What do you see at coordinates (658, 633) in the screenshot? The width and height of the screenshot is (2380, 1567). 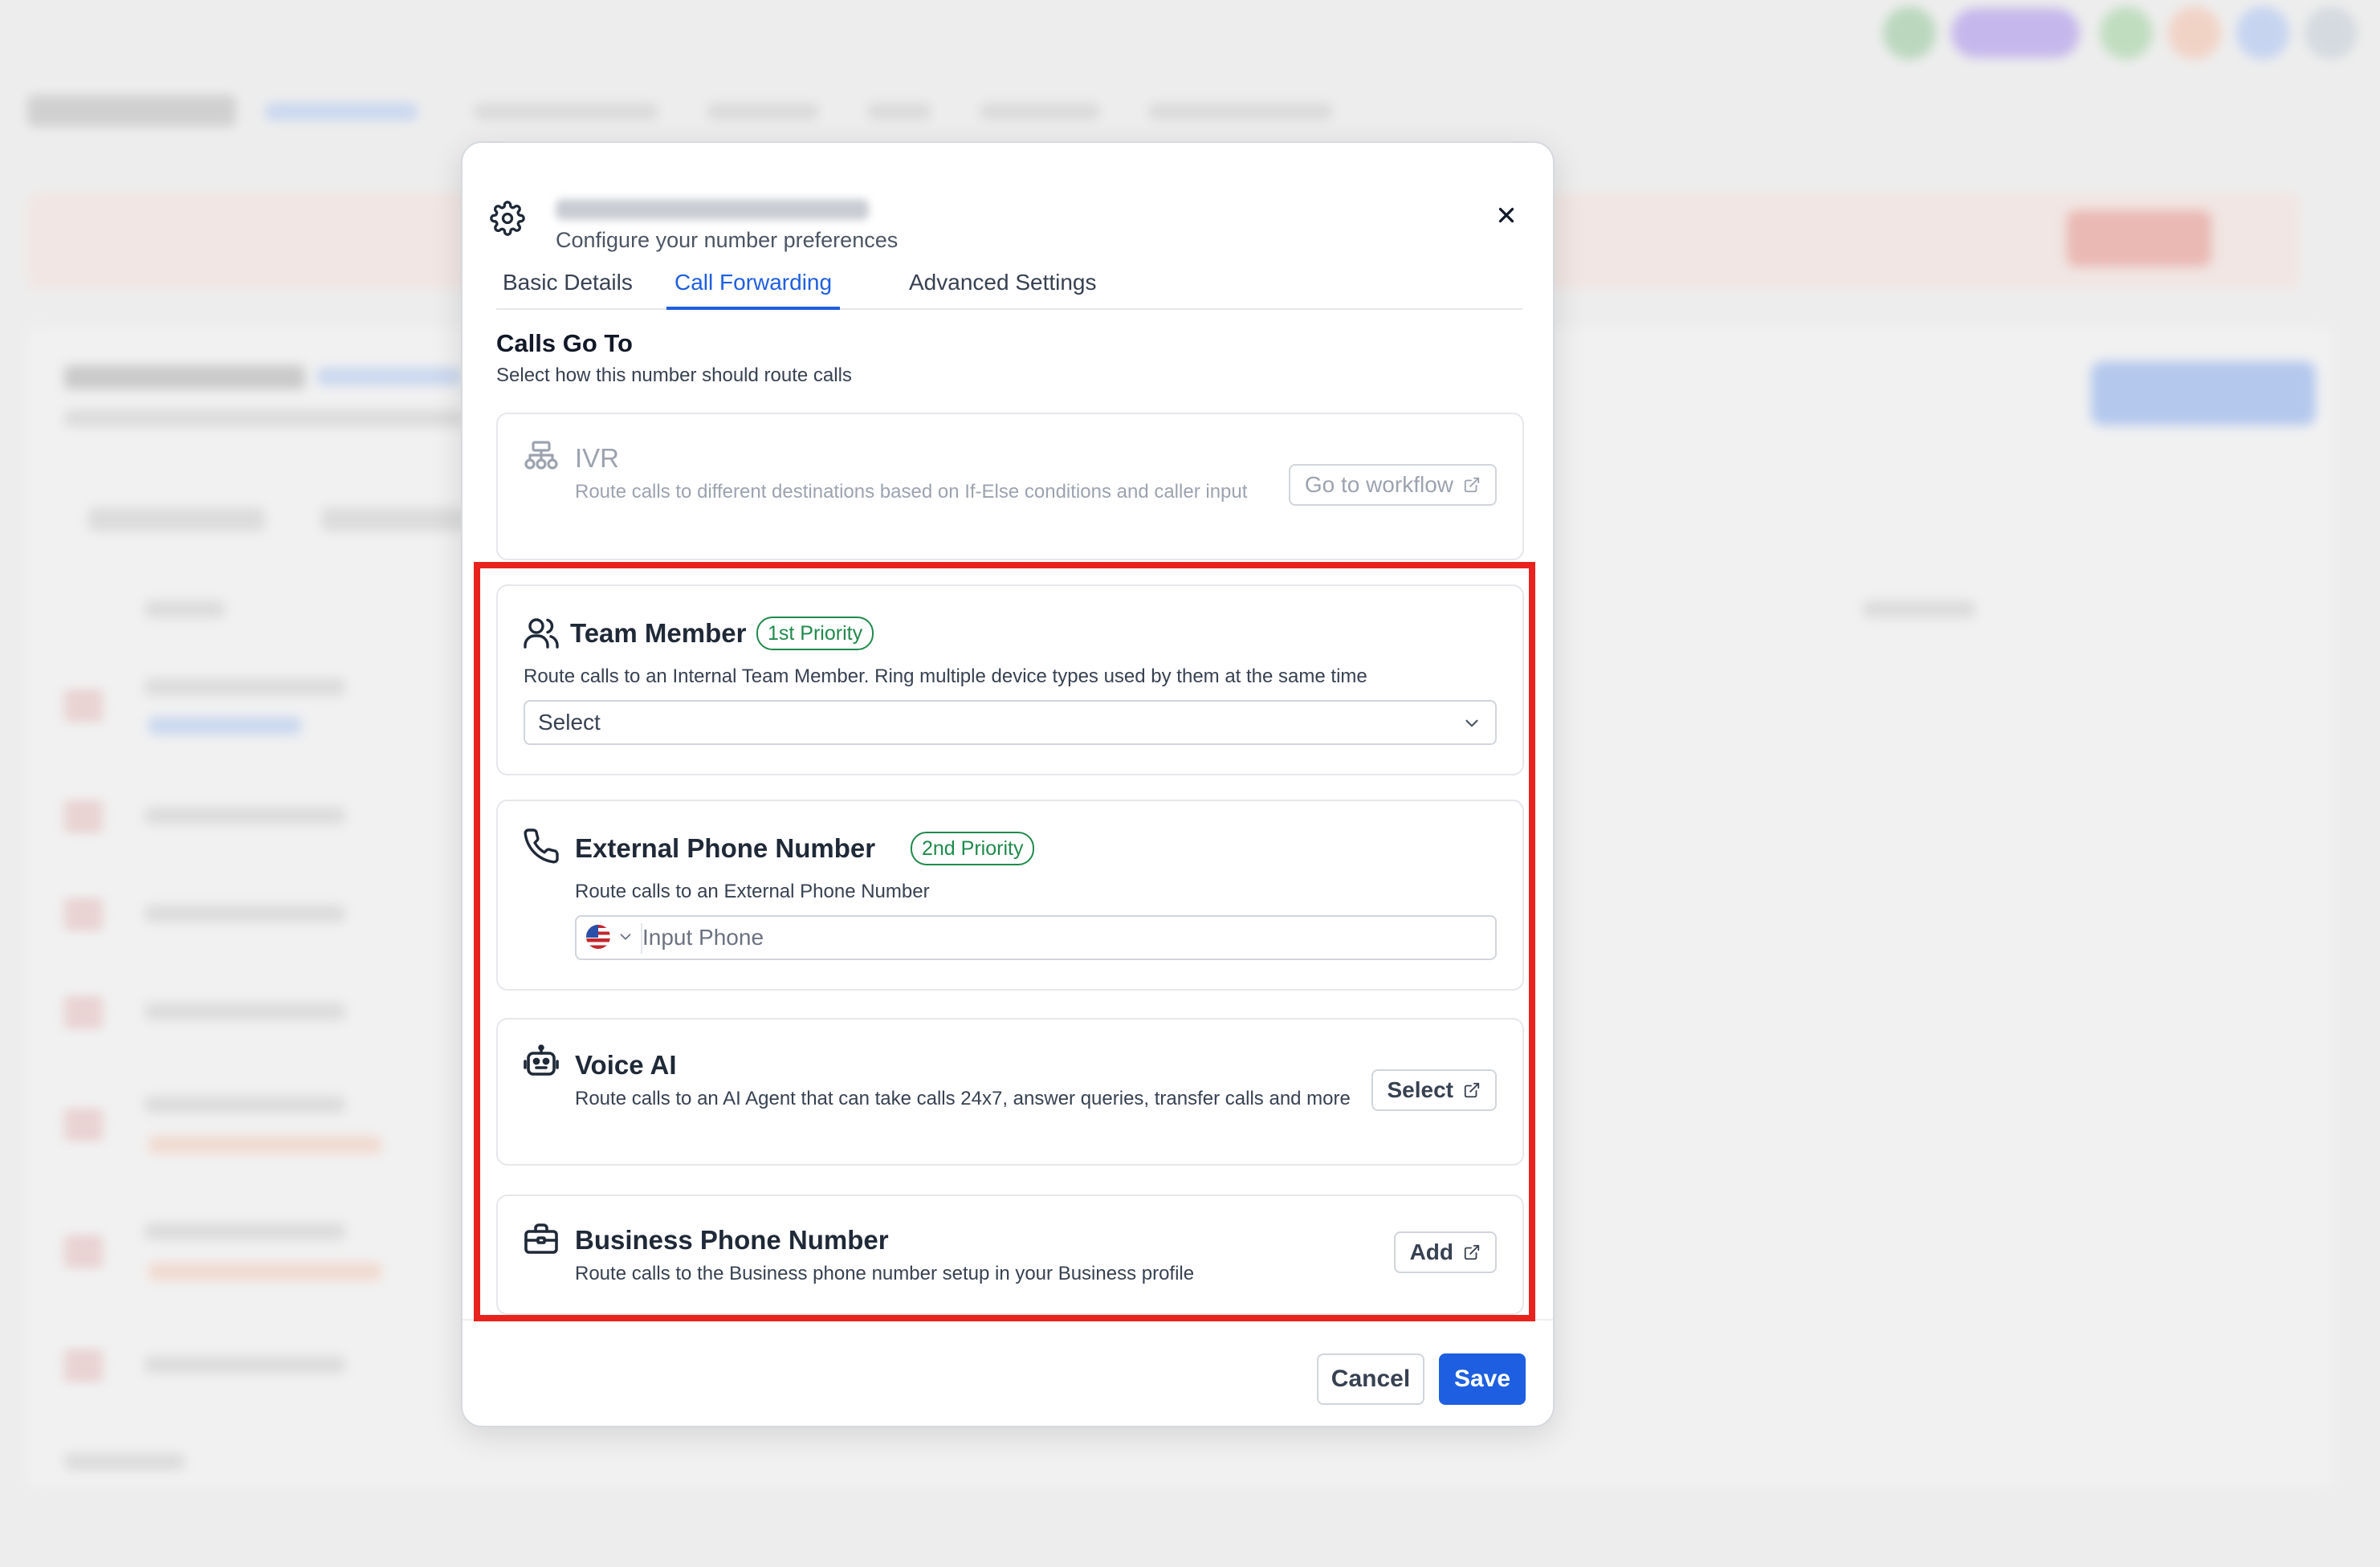 I see `team-member-title: Team Member` at bounding box center [658, 633].